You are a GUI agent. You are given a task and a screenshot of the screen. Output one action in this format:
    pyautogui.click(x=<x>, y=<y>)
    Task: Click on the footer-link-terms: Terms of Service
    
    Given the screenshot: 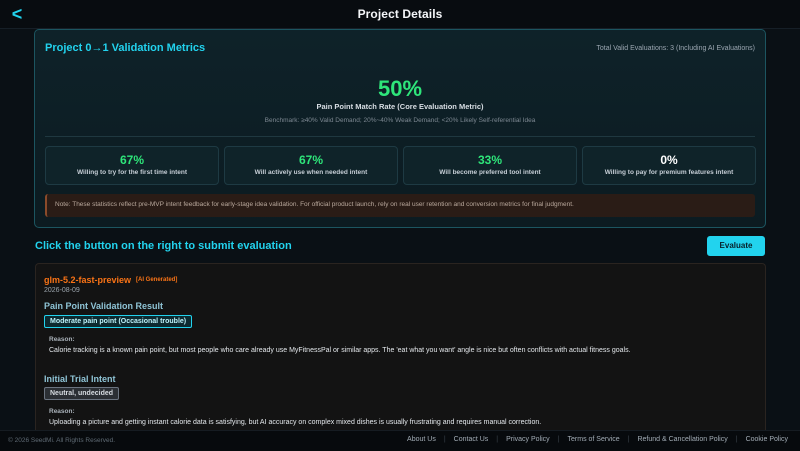 What is the action you would take?
    pyautogui.click(x=594, y=439)
    